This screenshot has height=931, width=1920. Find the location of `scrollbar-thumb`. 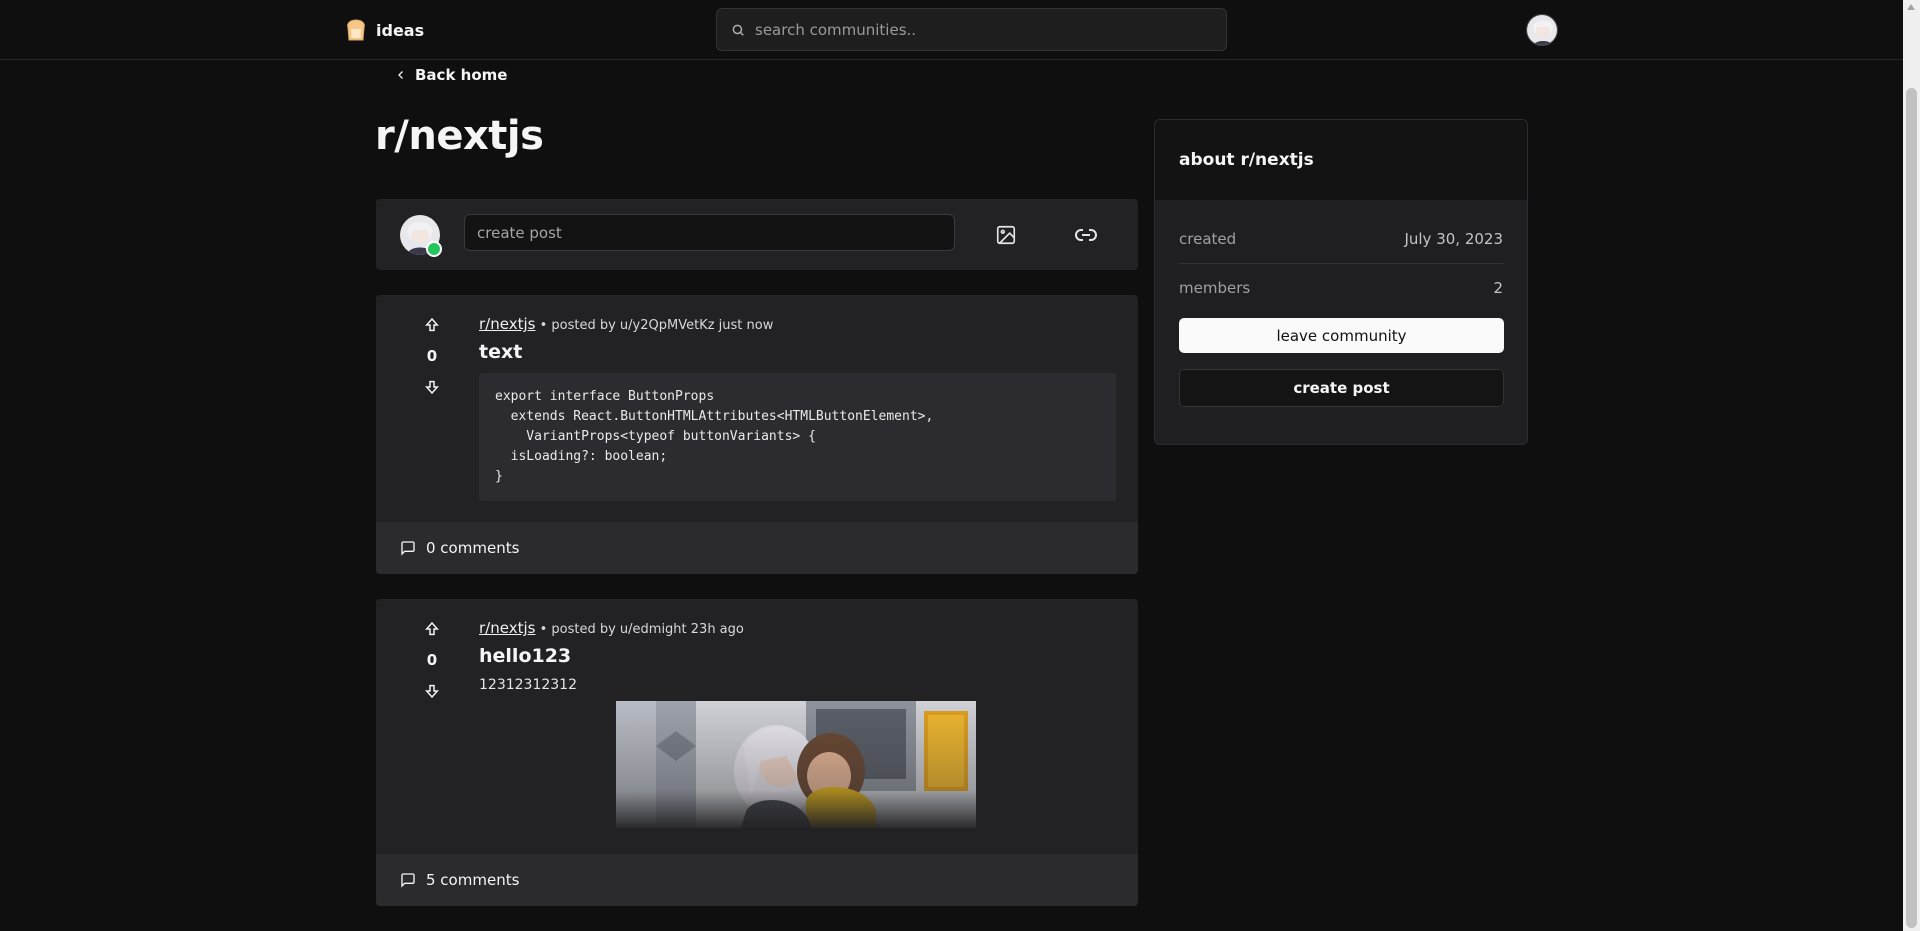

scrollbar-thumb is located at coordinates (1911, 508).